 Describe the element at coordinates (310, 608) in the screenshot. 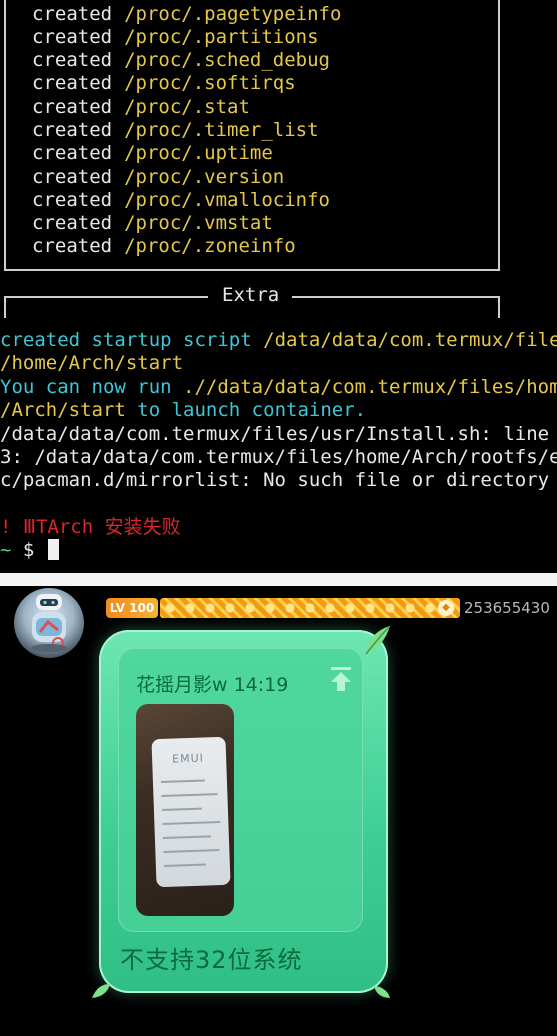

I see `level-bar: ◆` at that location.